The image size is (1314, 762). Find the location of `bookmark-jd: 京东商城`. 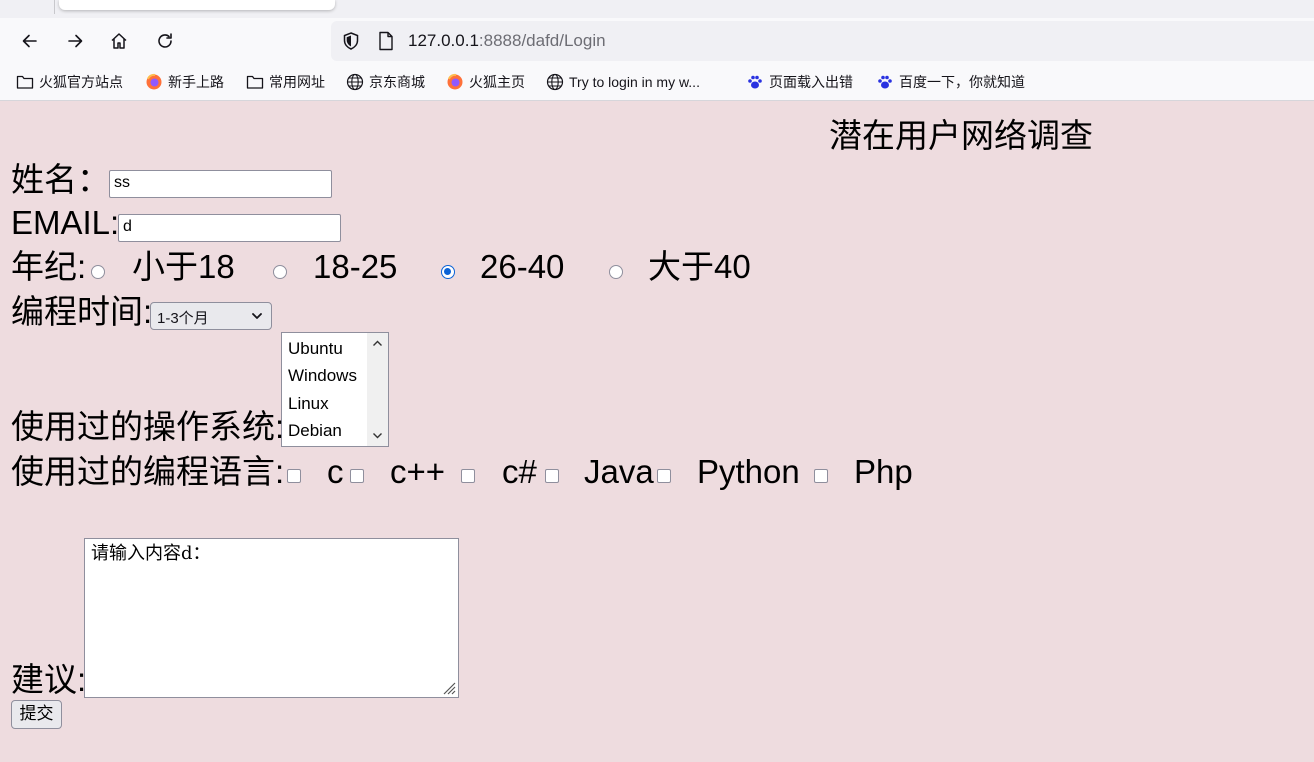

bookmark-jd: 京东商城 is located at coordinates (385, 82).